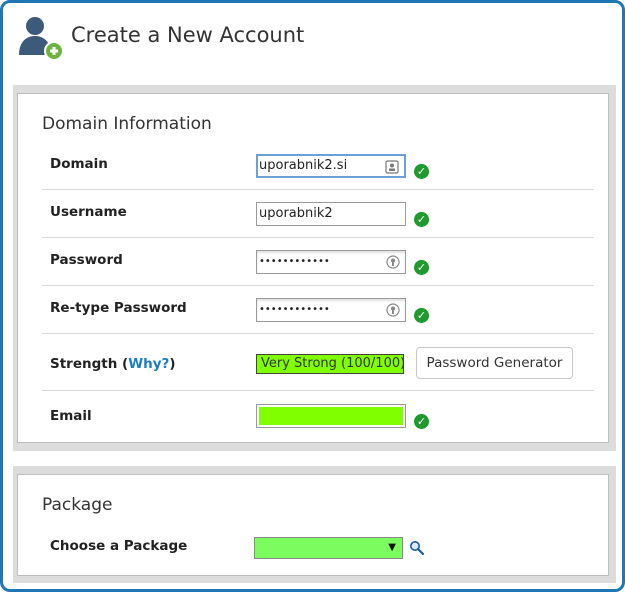  What do you see at coordinates (328, 548) in the screenshot?
I see `package-select: ▼` at bounding box center [328, 548].